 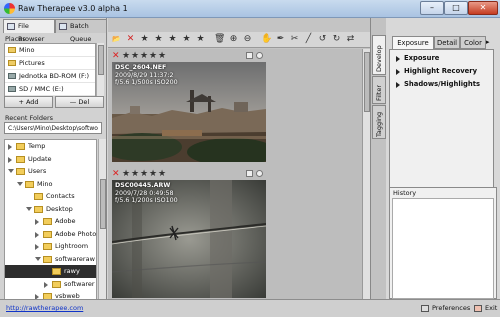 What do you see at coordinates (72, 246) in the screenshot?
I see `tree-item-label: Lightroom` at bounding box center [72, 246].